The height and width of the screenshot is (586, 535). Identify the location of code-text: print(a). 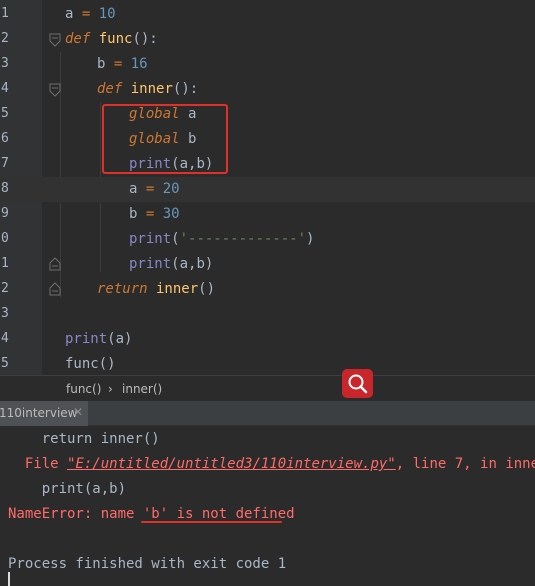
(99, 339).